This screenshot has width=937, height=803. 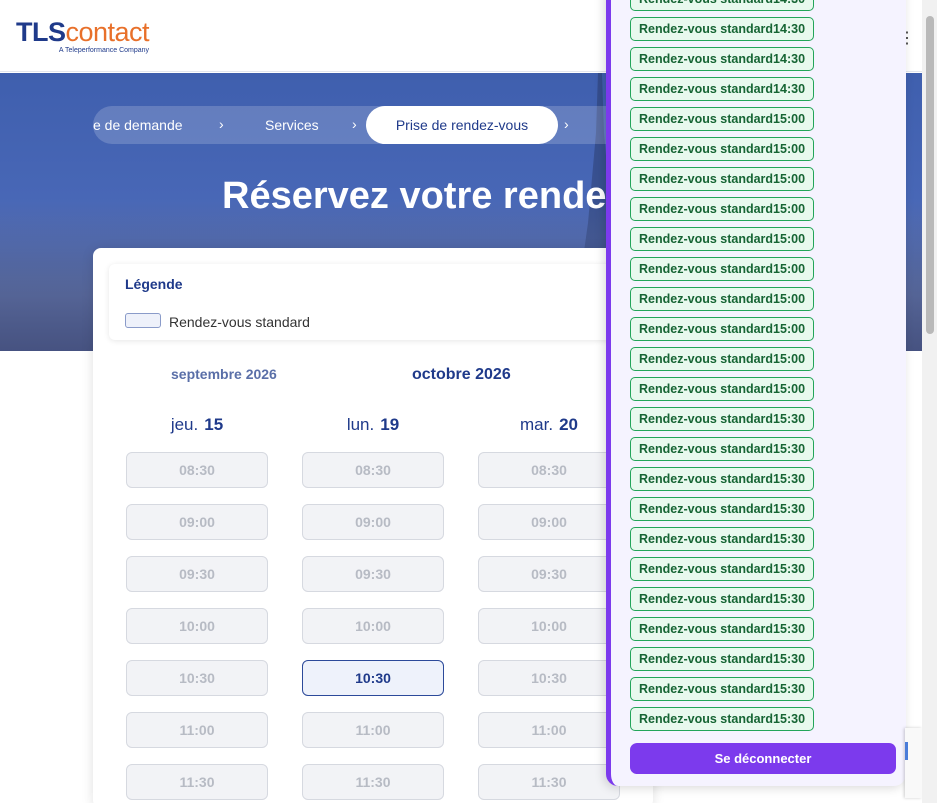 What do you see at coordinates (214, 424) in the screenshot?
I see `day-number: 15` at bounding box center [214, 424].